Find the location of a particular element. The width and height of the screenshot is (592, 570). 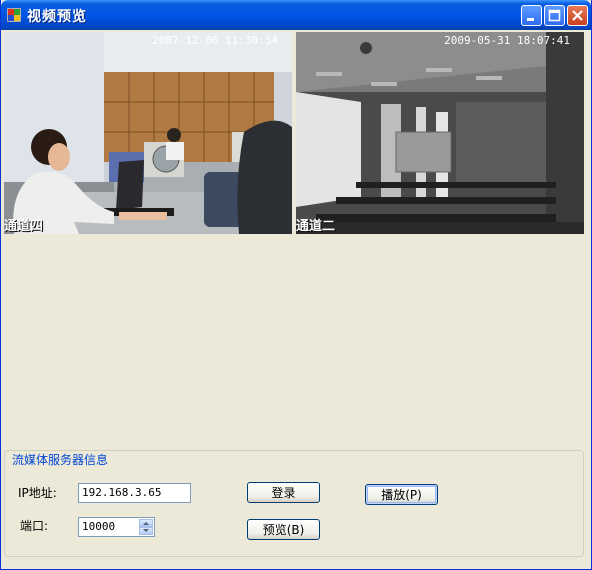

spin-down-icon is located at coordinates (146, 531).